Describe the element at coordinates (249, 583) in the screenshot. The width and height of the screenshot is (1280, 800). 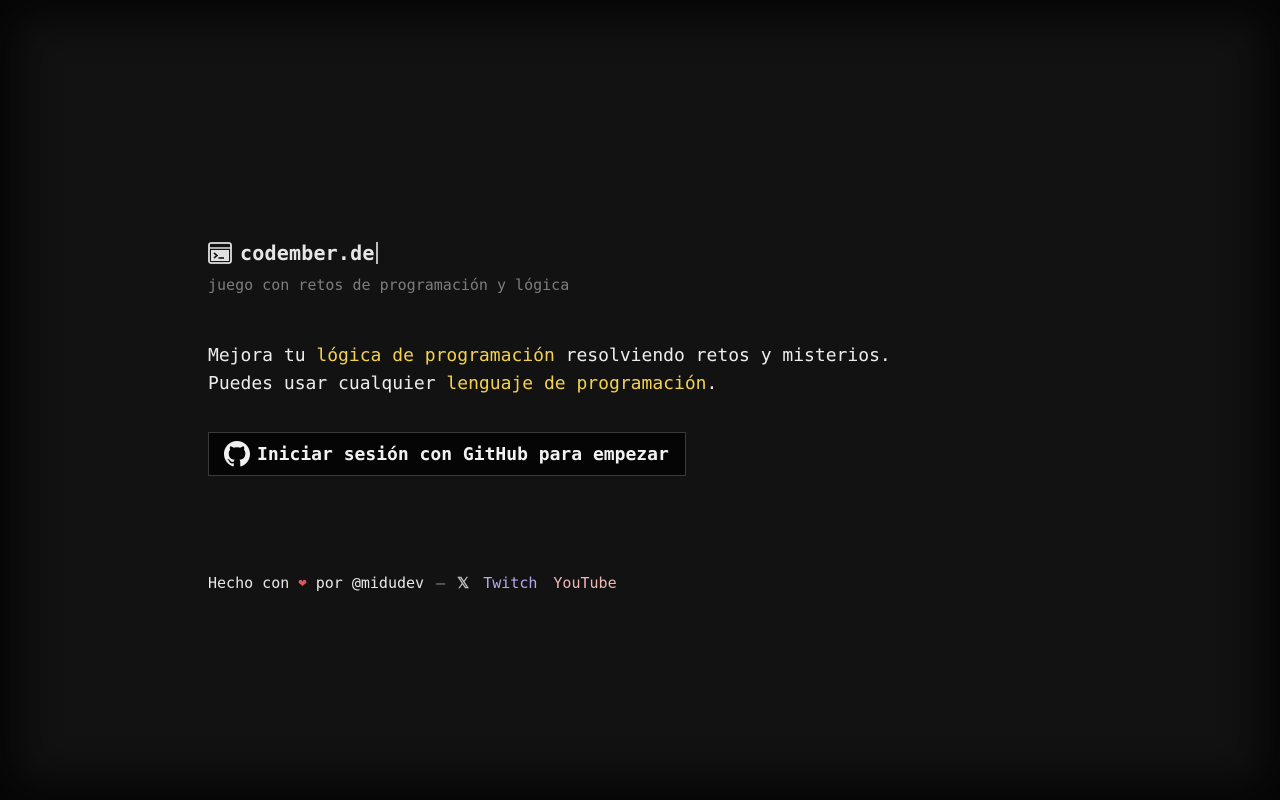
I see `footer-made-with: Hecho con` at that location.